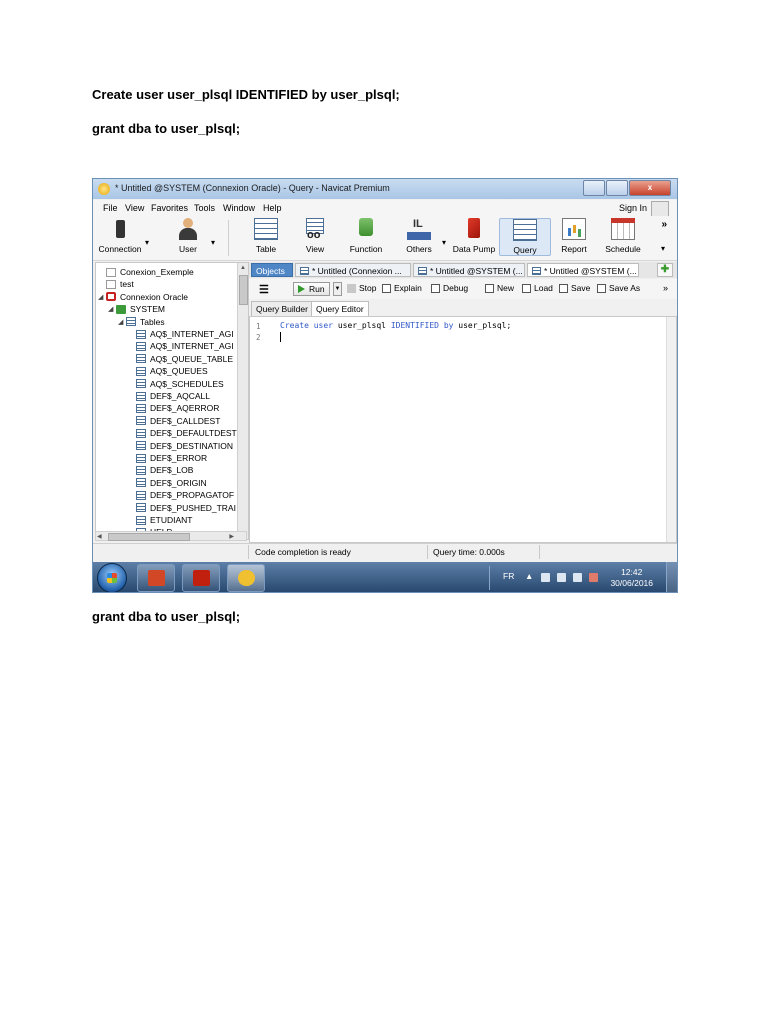 The image size is (768, 1024). I want to click on debug-icon, so click(435, 288).